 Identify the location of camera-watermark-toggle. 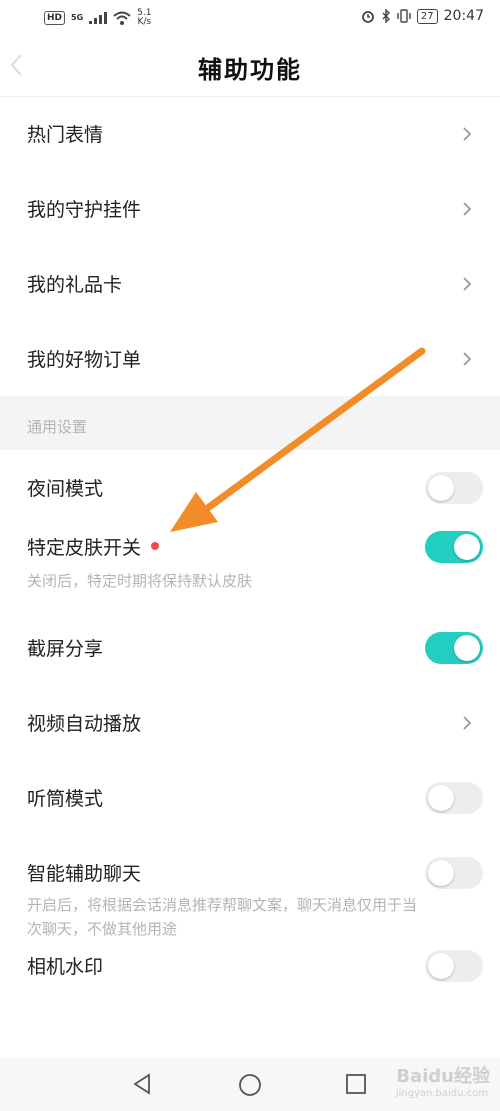
(454, 966).